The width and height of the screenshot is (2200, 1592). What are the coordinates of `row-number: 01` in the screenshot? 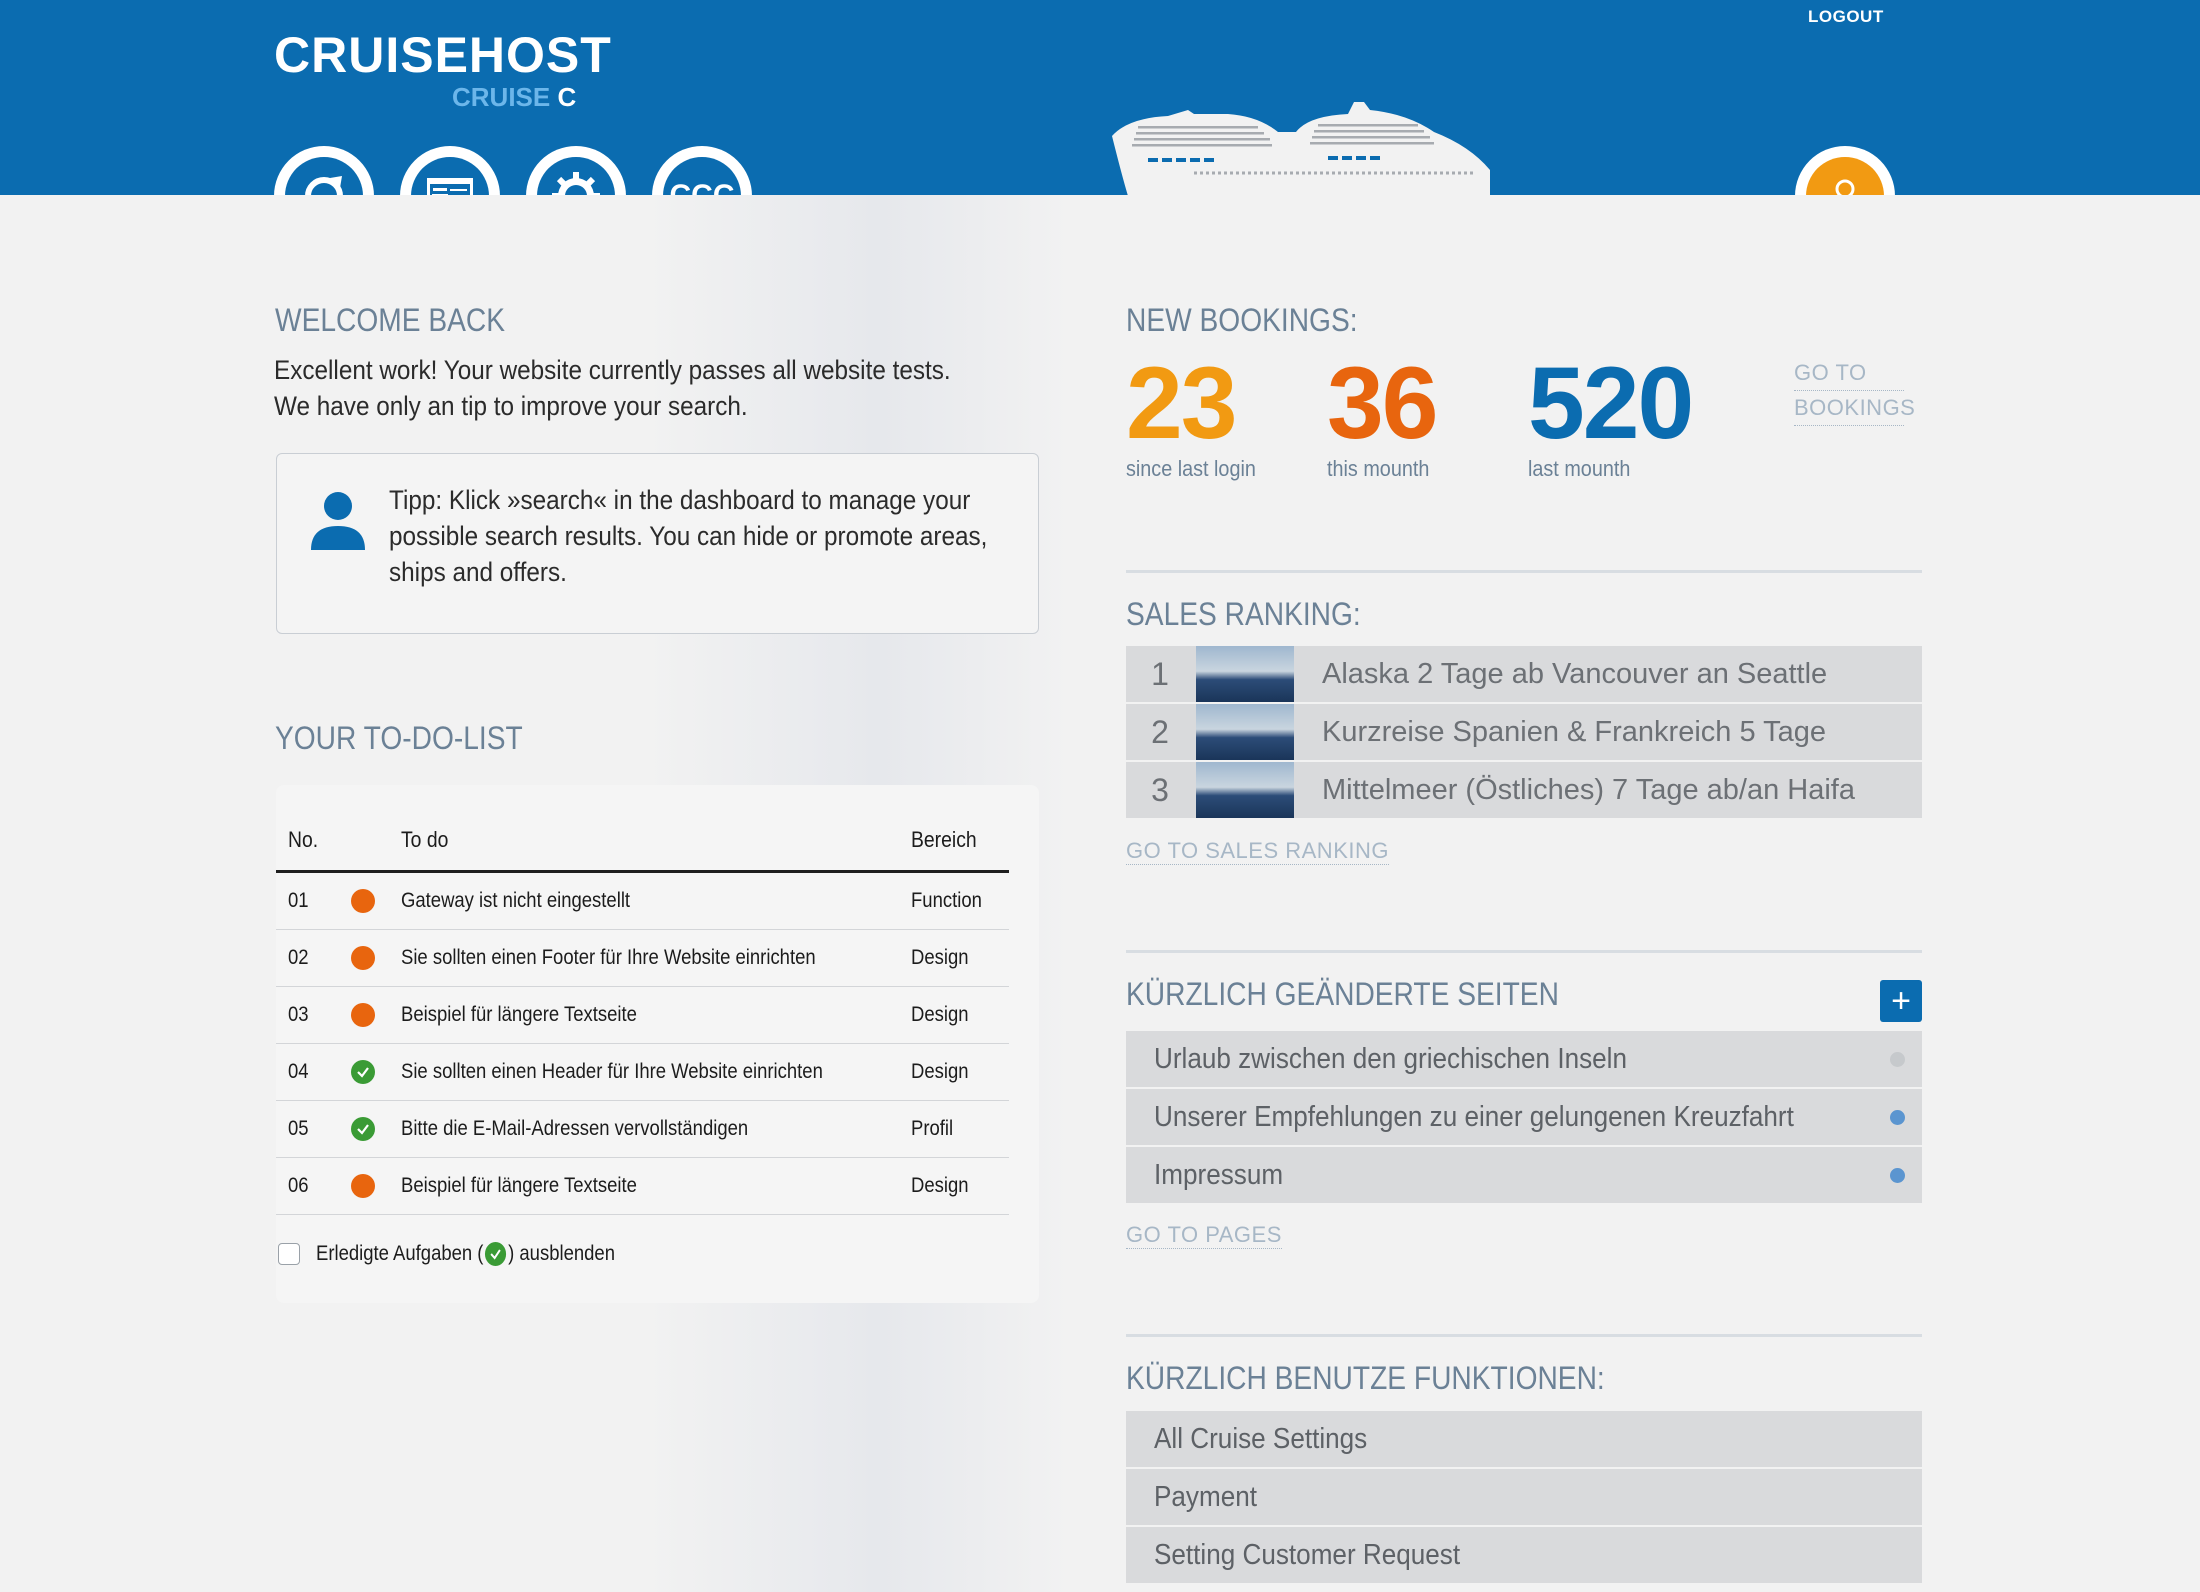 It's located at (298, 900).